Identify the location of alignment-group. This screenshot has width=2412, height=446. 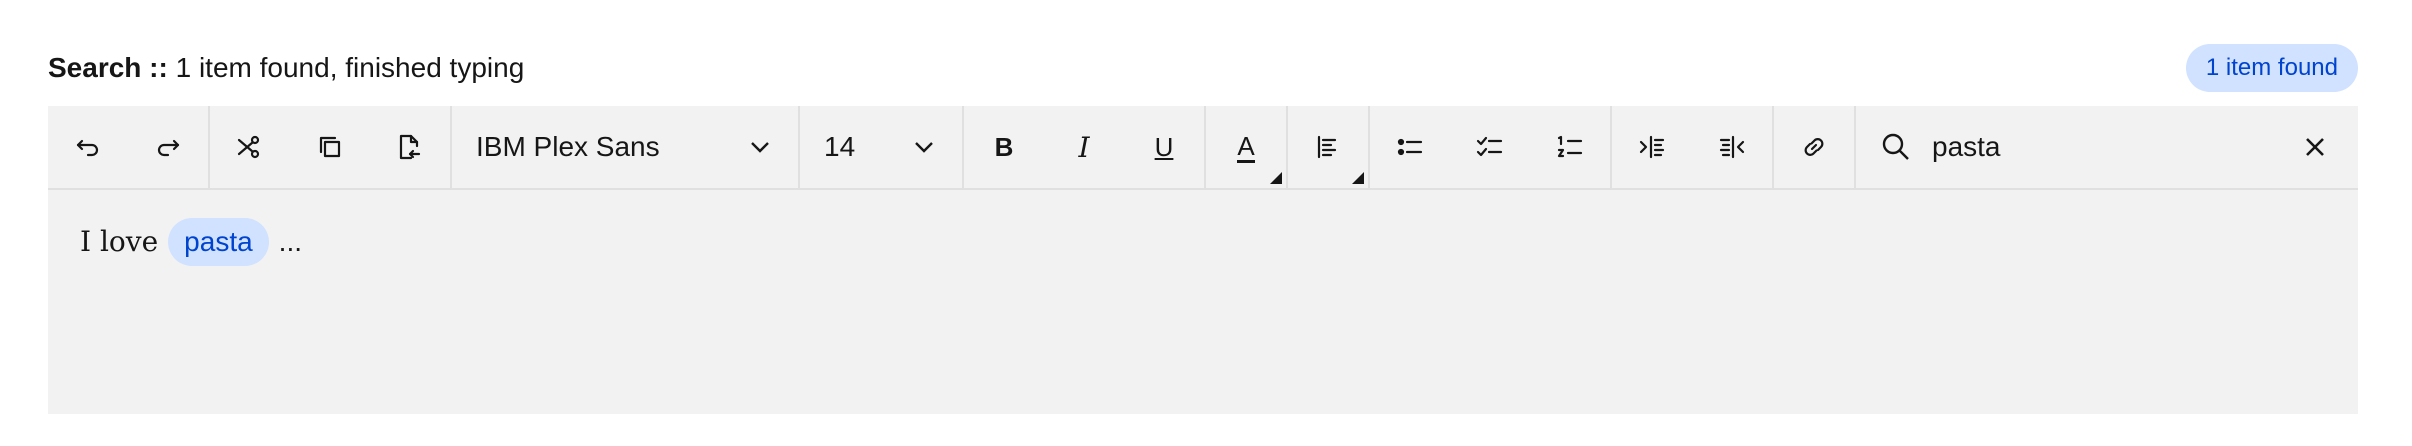
(1329, 147).